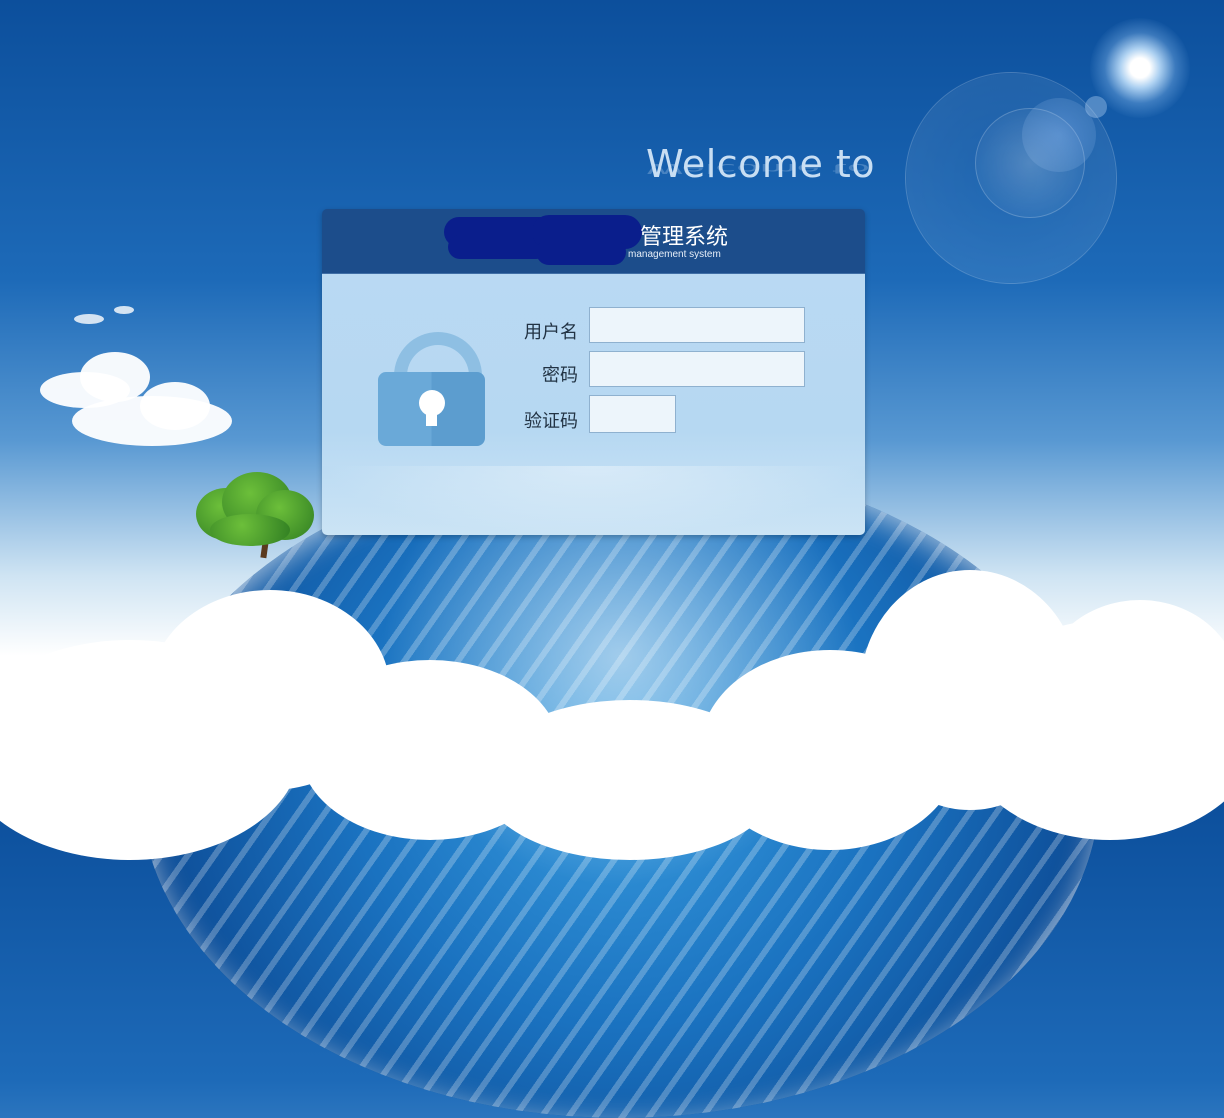 This screenshot has width=1224, height=1118. I want to click on password-label: 密码, so click(560, 375).